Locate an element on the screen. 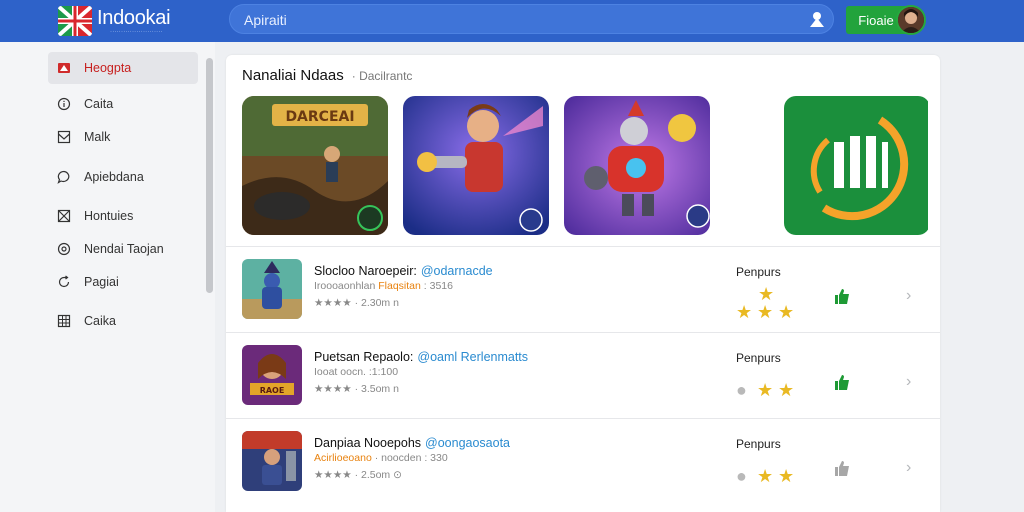 Image resolution: width=1024 pixels, height=512 pixels. hero-game-tile is located at coordinates (476, 165).